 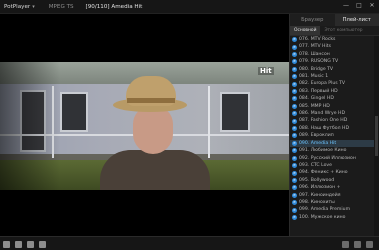 I want to click on tab-browser: Браузер, so click(x=312, y=20).